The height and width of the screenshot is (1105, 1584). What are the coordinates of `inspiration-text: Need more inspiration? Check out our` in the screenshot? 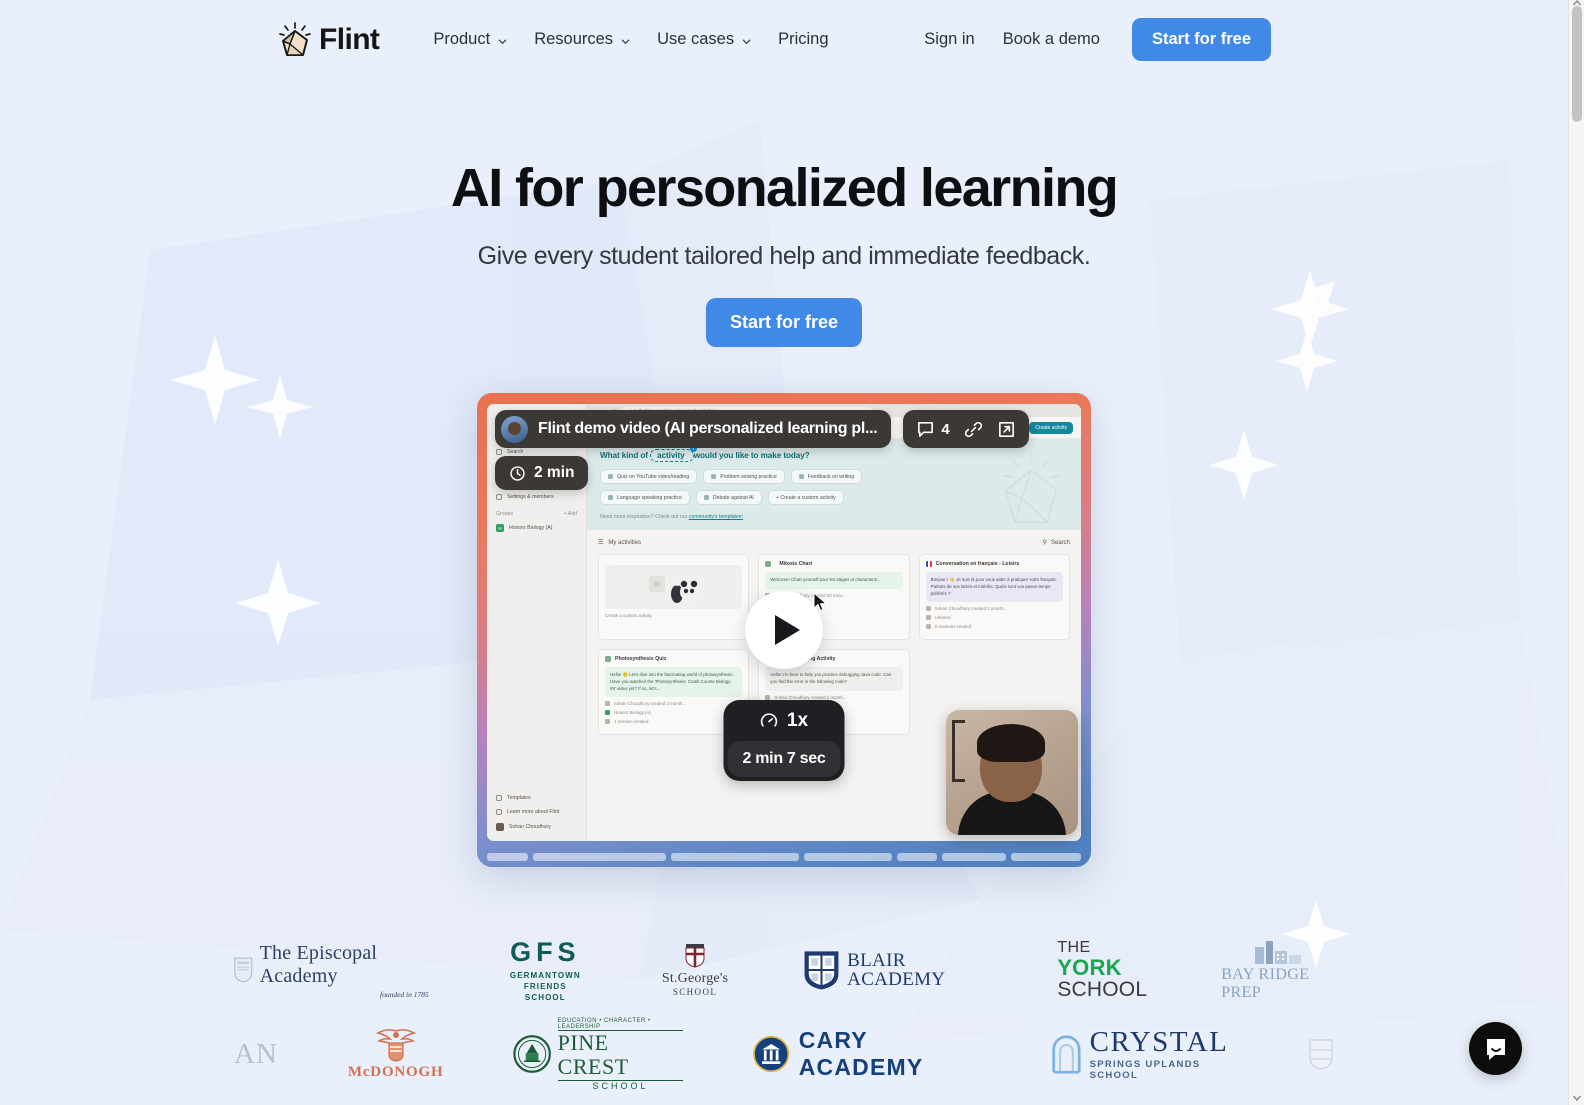 It's located at (644, 517).